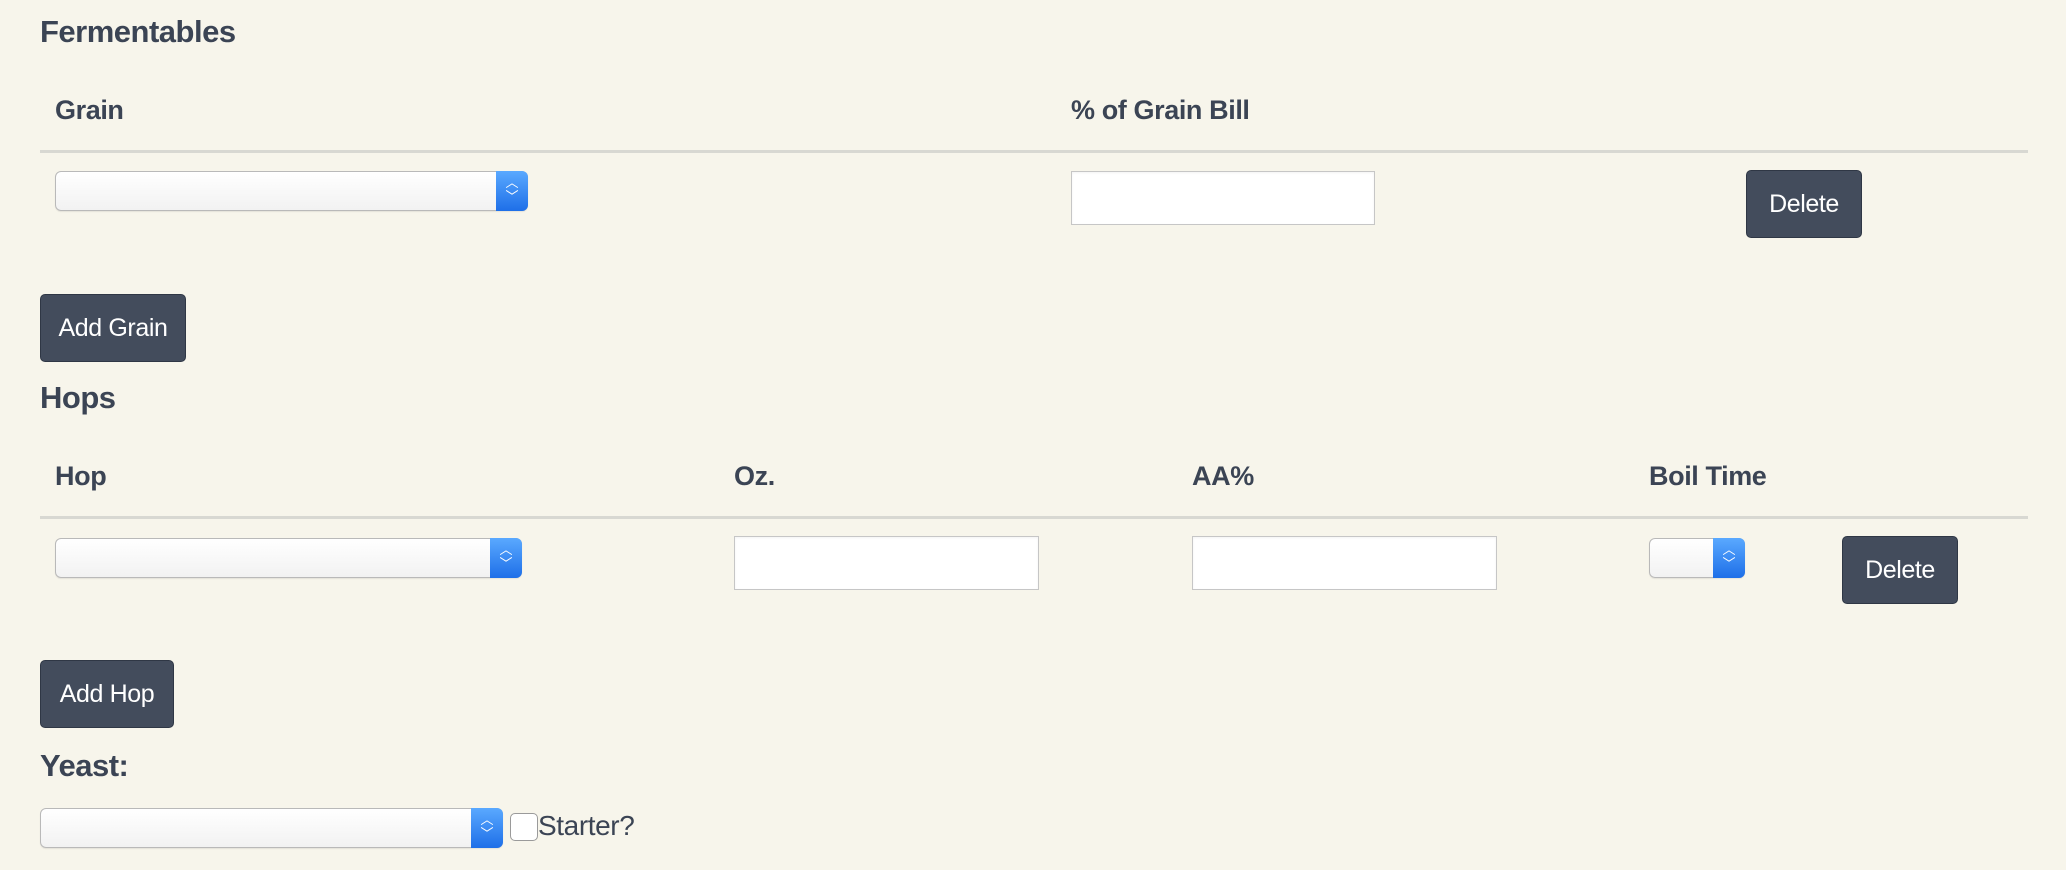 This screenshot has height=870, width=2066. I want to click on delete-grain-button: Delete, so click(1804, 204).